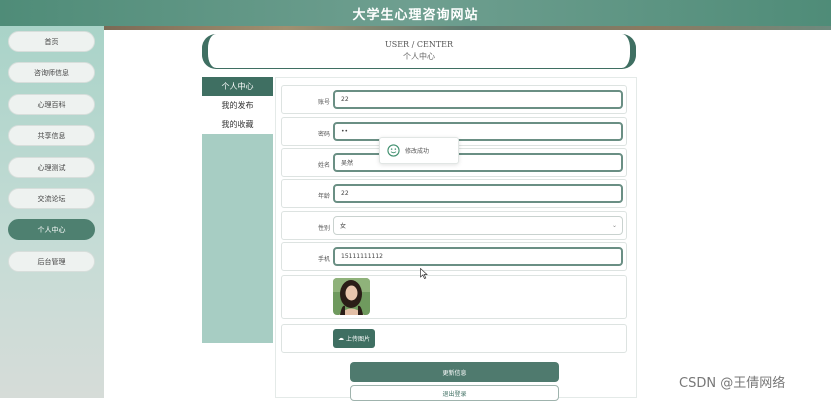  What do you see at coordinates (478, 225) in the screenshot?
I see `gender-select: 女 ⌄` at bounding box center [478, 225].